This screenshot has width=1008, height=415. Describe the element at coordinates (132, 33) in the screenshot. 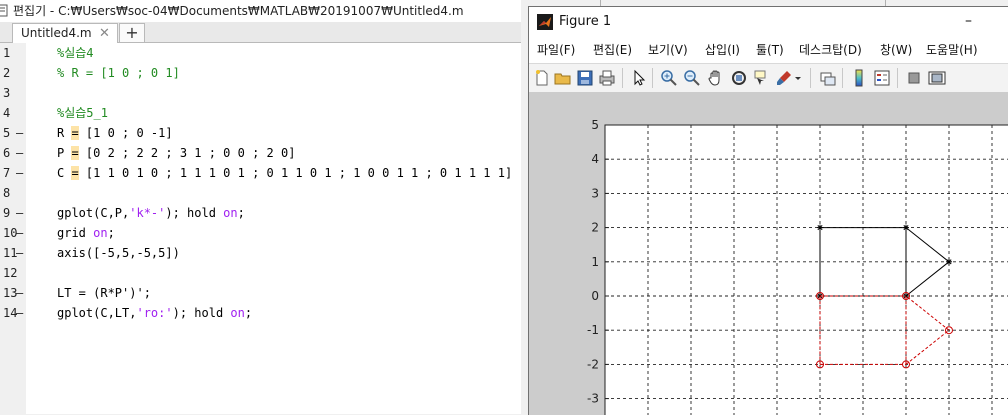

I see `new-tab-button: +` at that location.